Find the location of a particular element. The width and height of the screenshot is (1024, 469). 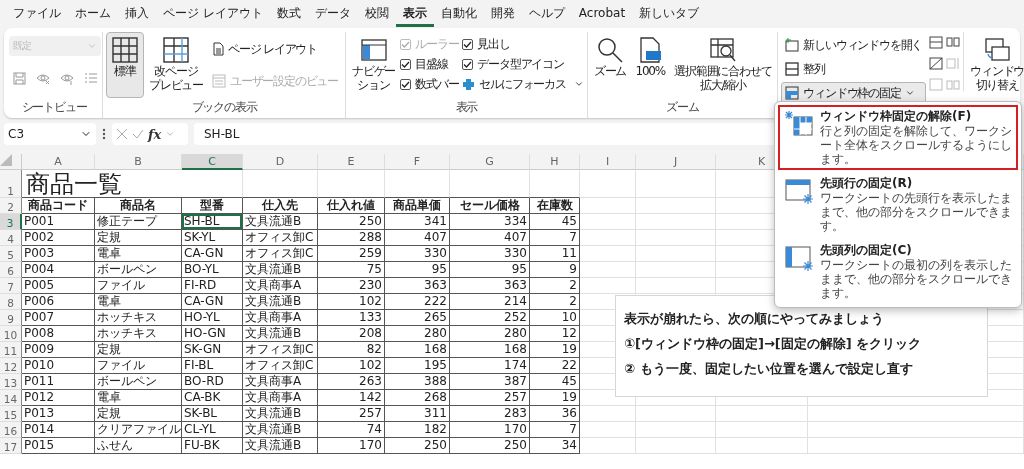

row-header: 15 is located at coordinates (11, 414).